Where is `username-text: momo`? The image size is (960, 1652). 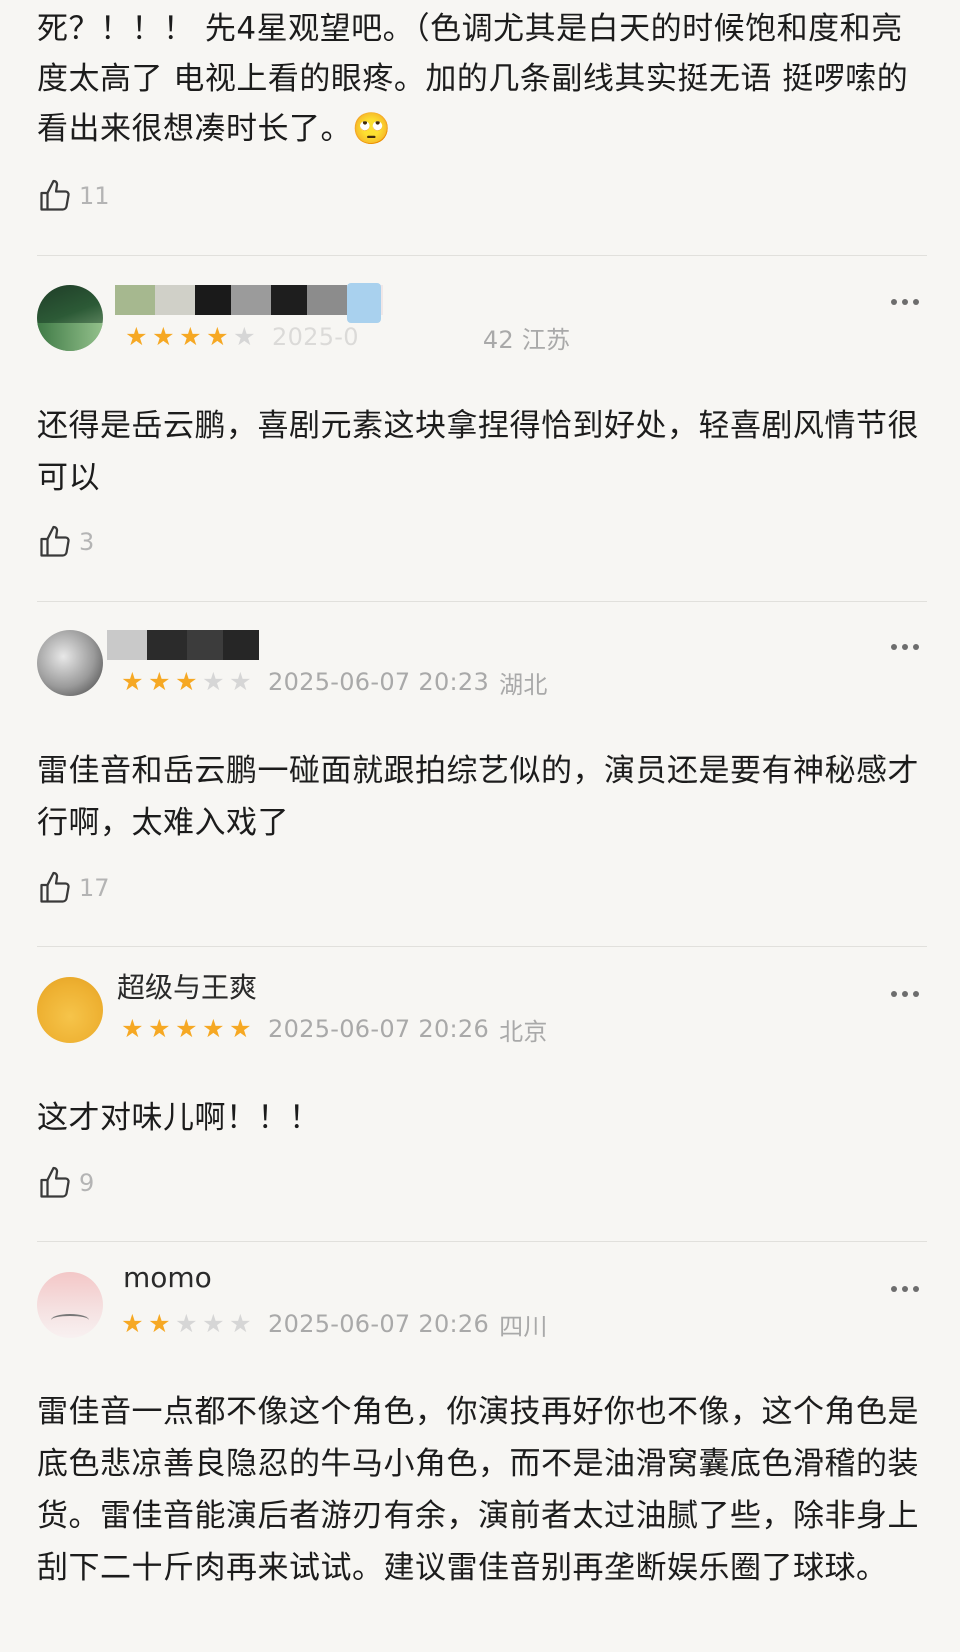 username-text: momo is located at coordinates (167, 1277).